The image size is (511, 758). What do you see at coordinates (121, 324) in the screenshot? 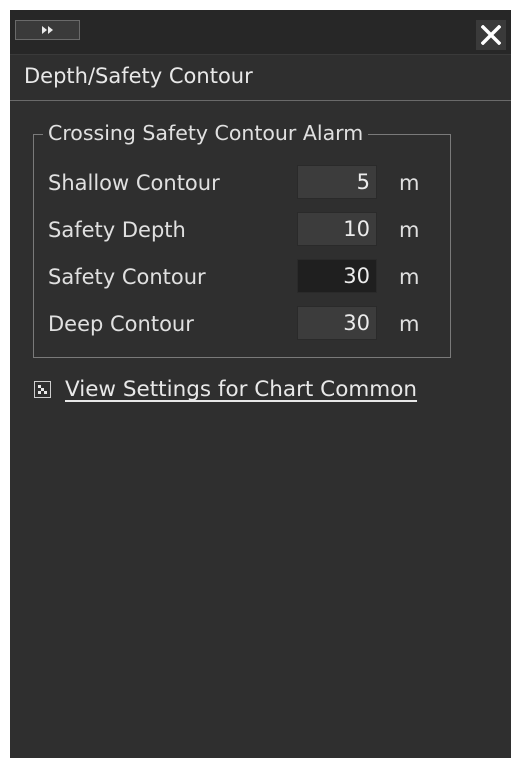
I see `deep-contour-label: Deep Contour` at bounding box center [121, 324].